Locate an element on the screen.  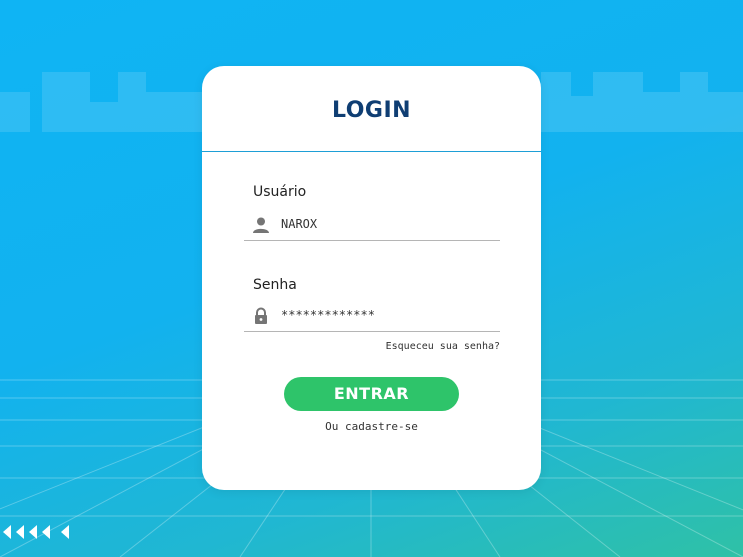
username-field: NAROX is located at coordinates (372, 226).